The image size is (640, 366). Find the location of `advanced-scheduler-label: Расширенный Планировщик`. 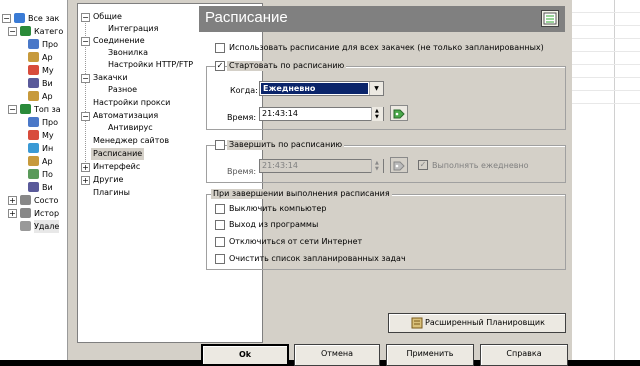

advanced-scheduler-label: Расширенный Планировщик is located at coordinates (485, 322).